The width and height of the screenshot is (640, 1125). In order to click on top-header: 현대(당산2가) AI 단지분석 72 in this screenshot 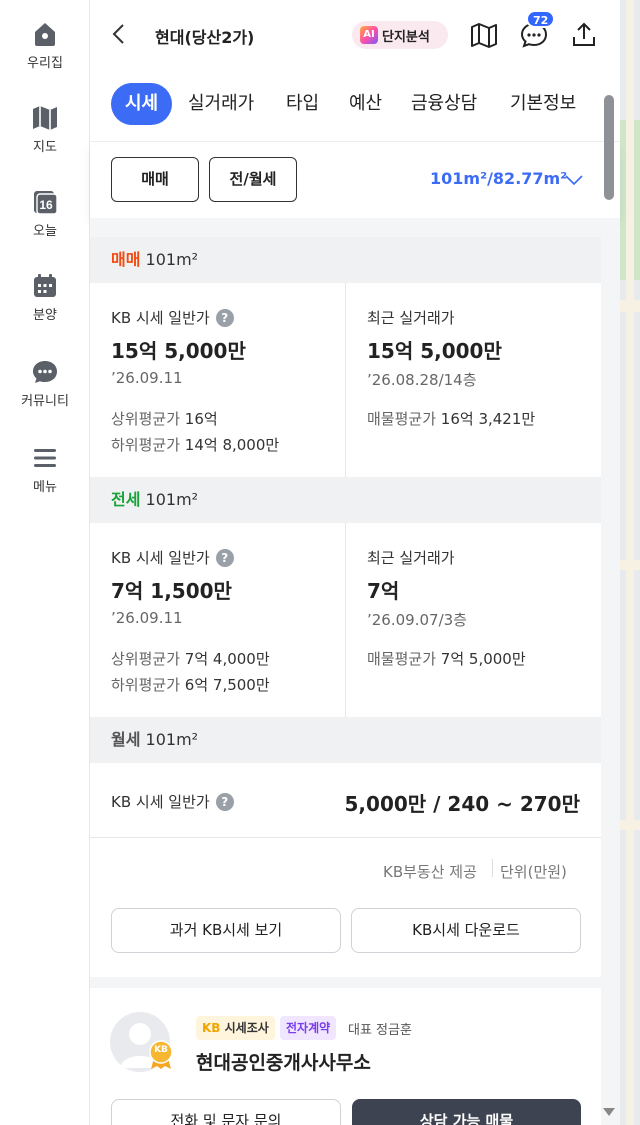, I will do `click(355, 34)`.